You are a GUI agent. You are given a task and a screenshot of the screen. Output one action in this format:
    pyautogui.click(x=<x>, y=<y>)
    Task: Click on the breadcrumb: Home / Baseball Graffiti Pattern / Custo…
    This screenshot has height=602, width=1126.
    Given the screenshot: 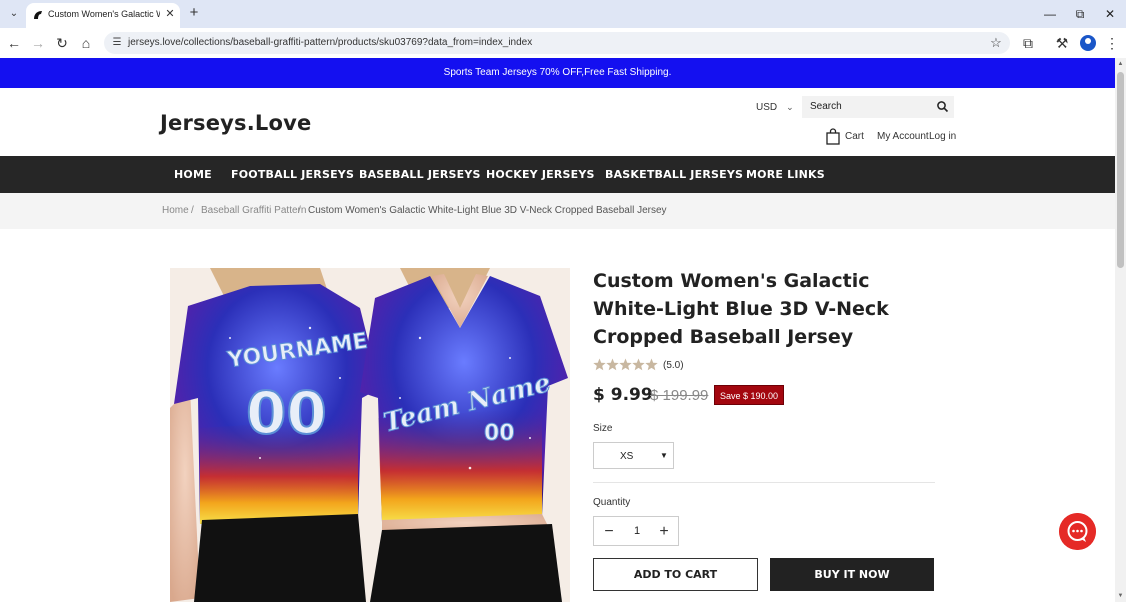 What is the action you would take?
    pyautogui.click(x=557, y=211)
    